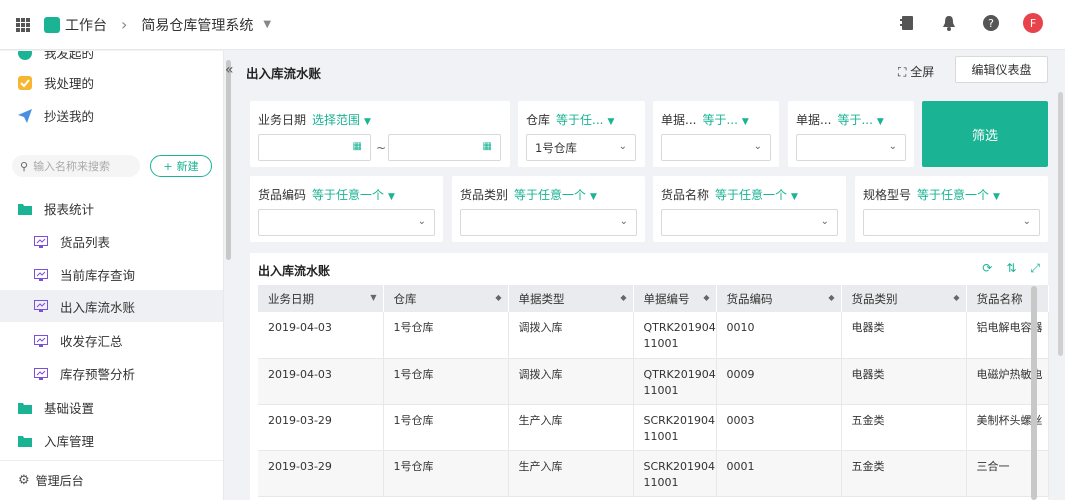 This screenshot has height=500, width=1065. I want to click on sidebar-group-label: 报表统计, so click(69, 209).